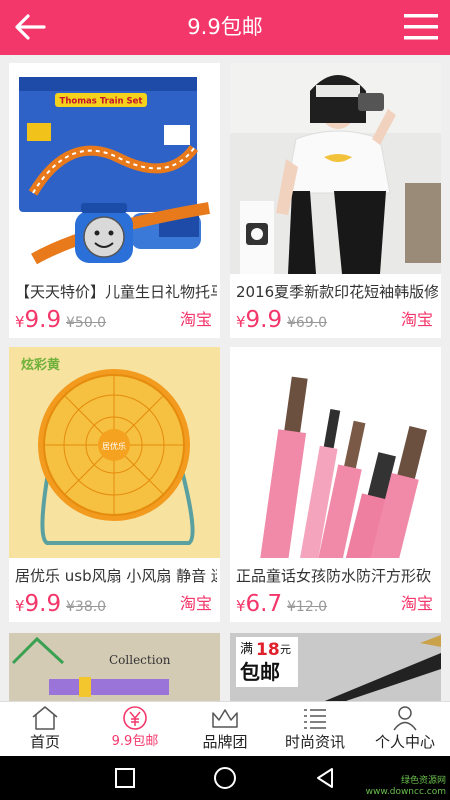 The image size is (450, 800). Describe the element at coordinates (225, 742) in the screenshot. I see `tab-label: 品牌团` at that location.